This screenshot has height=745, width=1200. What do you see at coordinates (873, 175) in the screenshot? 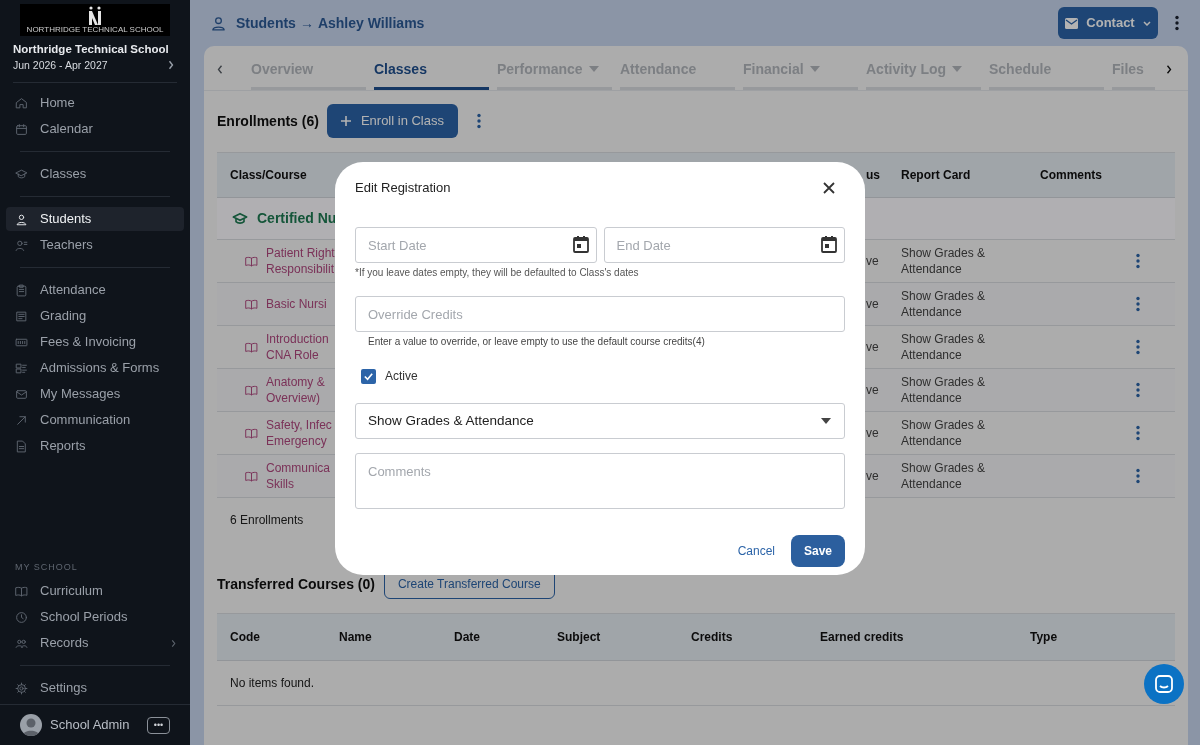
I see `column-header: us` at bounding box center [873, 175].